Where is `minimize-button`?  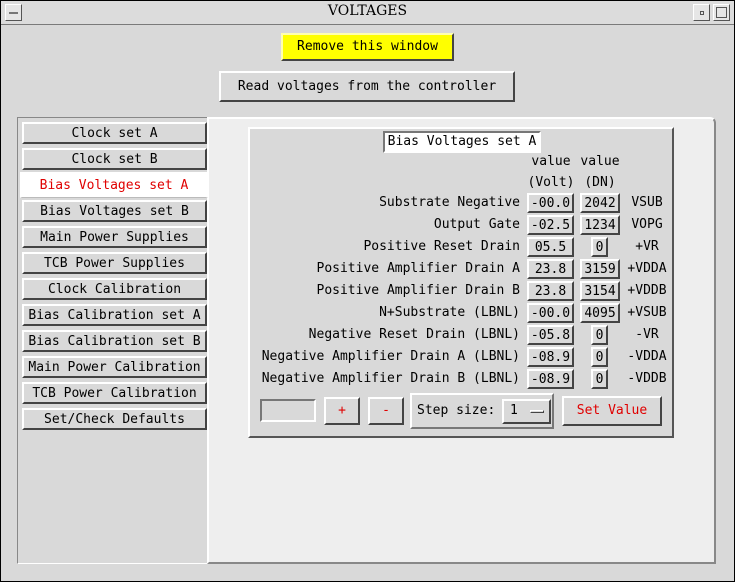
minimize-button is located at coordinates (701, 12).